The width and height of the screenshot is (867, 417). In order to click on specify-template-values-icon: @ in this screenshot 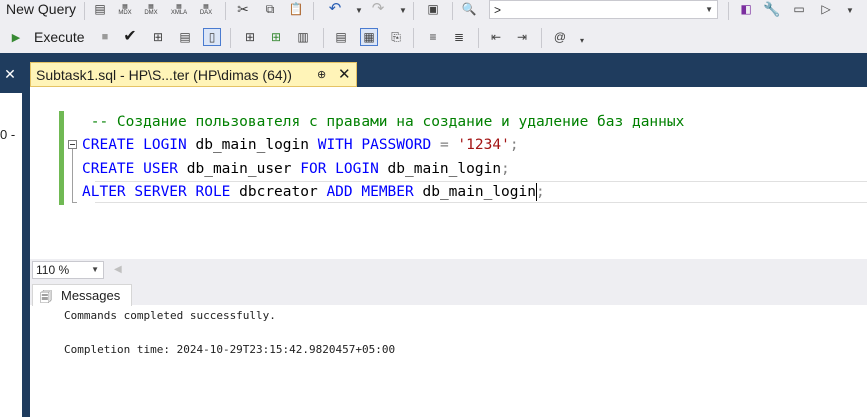, I will do `click(560, 37)`.